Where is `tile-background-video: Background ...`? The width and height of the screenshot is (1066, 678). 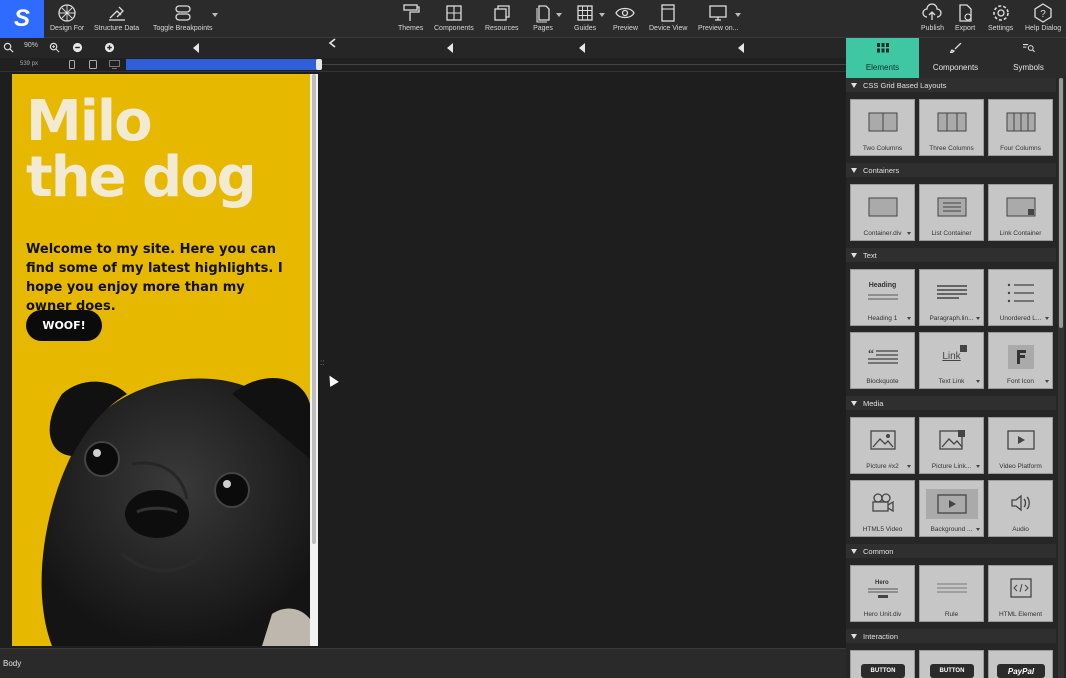
tile-background-video: Background ... is located at coordinates (951, 508).